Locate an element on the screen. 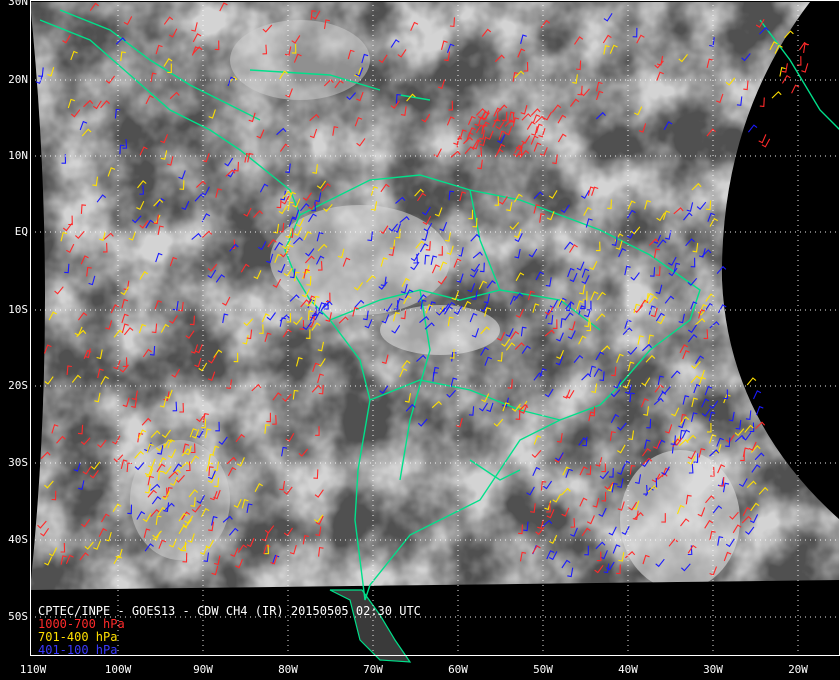 The height and width of the screenshot is (680, 840). lat-label: EQ is located at coordinates (21, 231).